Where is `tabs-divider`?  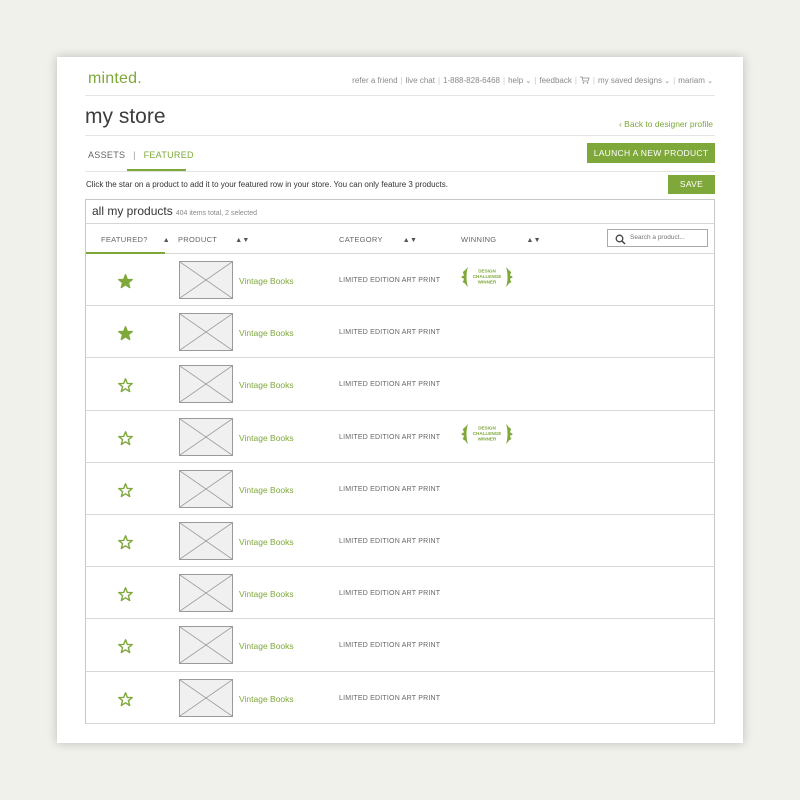
tabs-divider is located at coordinates (400, 171).